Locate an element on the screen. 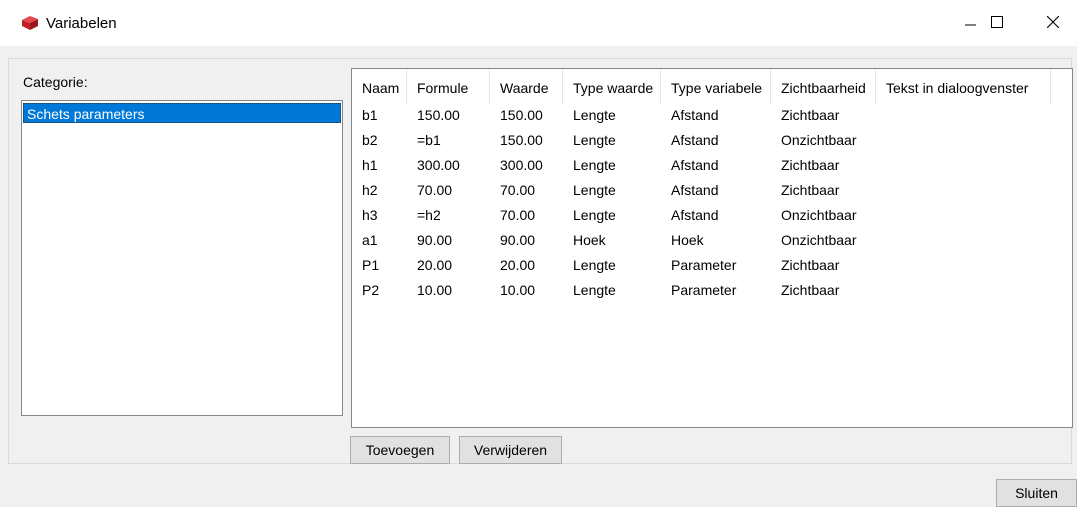  column-header-tekst-in-dialoogvenster: Tekst in dialoogvenster is located at coordinates (963, 87).